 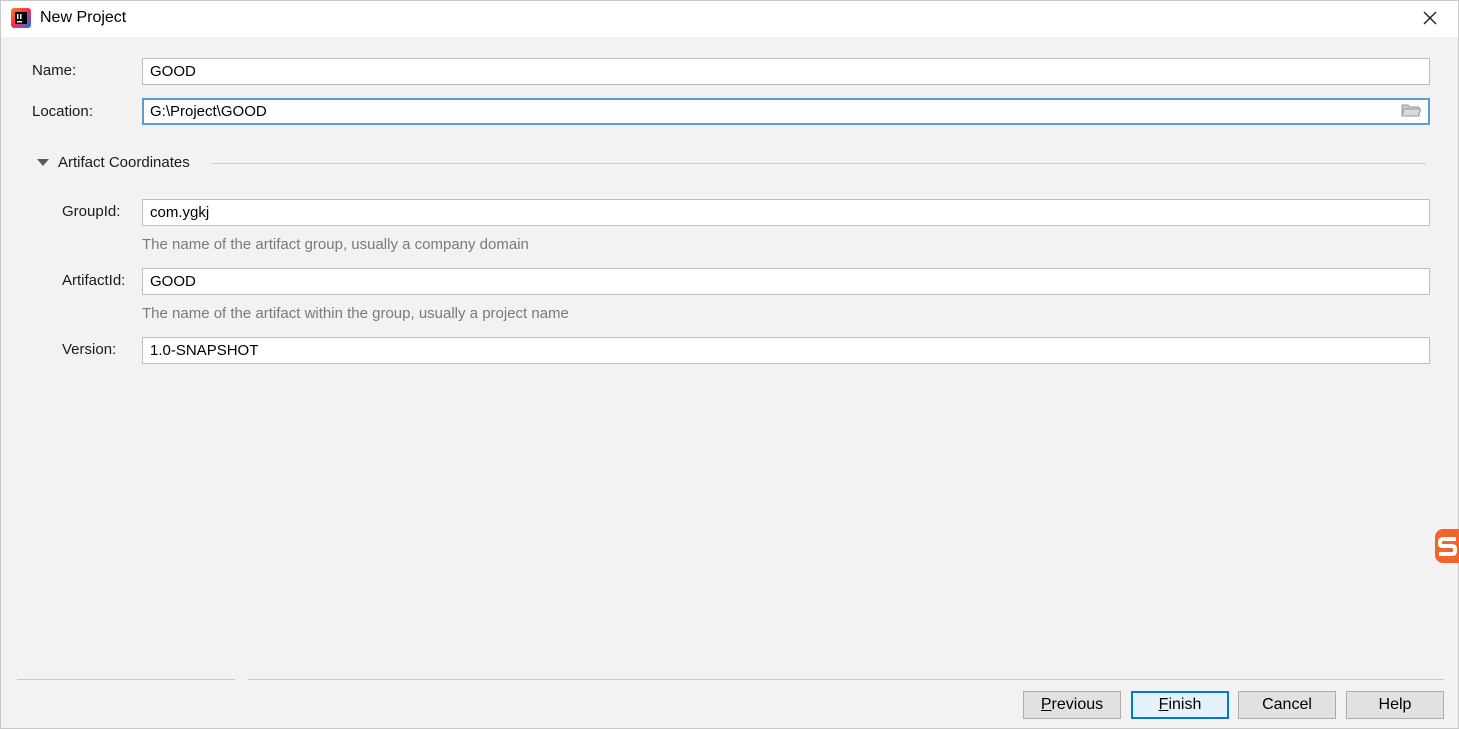 What do you see at coordinates (786, 111) in the screenshot?
I see `location-field` at bounding box center [786, 111].